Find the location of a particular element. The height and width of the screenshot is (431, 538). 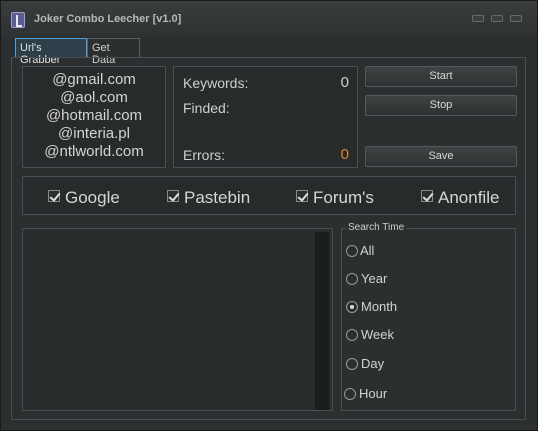

search-time-title: Search Time is located at coordinates (376, 227).